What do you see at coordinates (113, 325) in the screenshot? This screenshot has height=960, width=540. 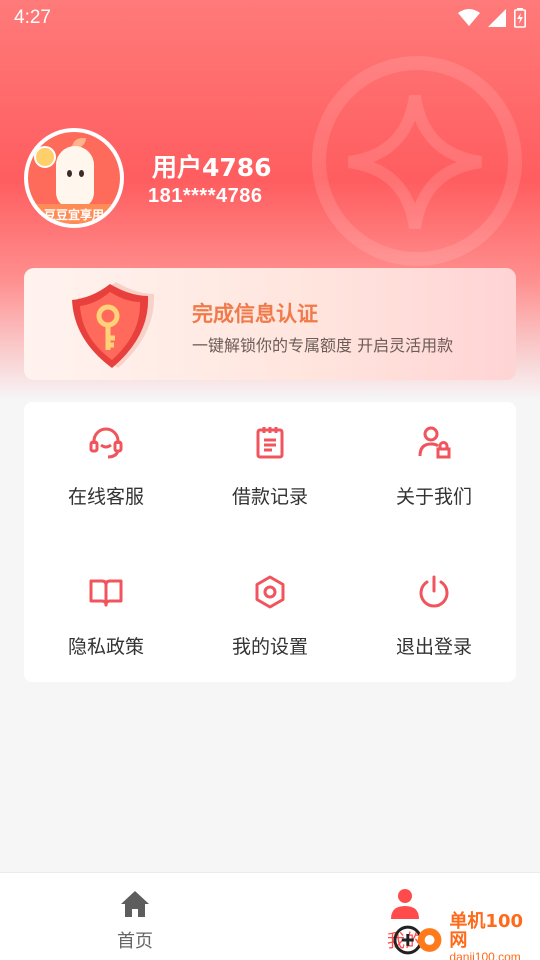 I see `shield-key-icon` at bounding box center [113, 325].